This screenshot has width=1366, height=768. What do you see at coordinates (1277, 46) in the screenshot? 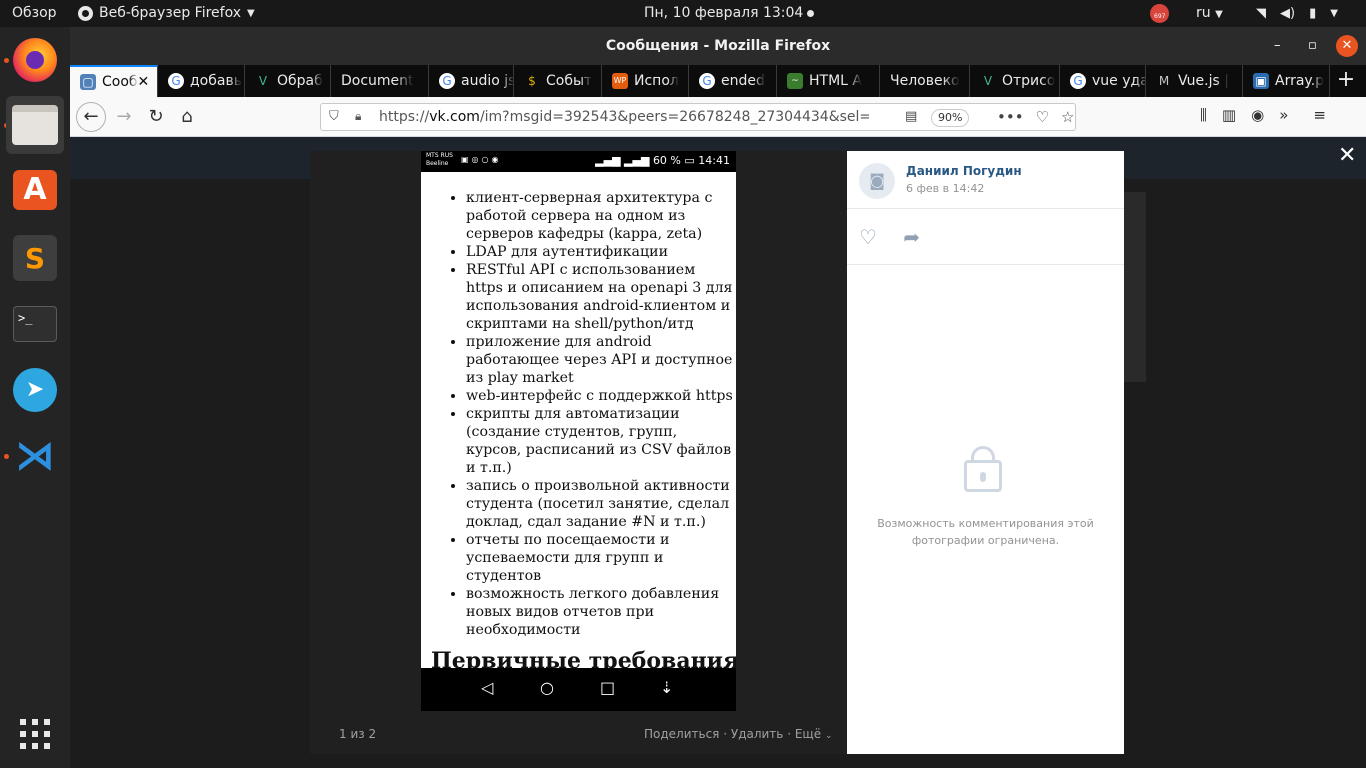
I see `minimize-icon: –` at bounding box center [1277, 46].